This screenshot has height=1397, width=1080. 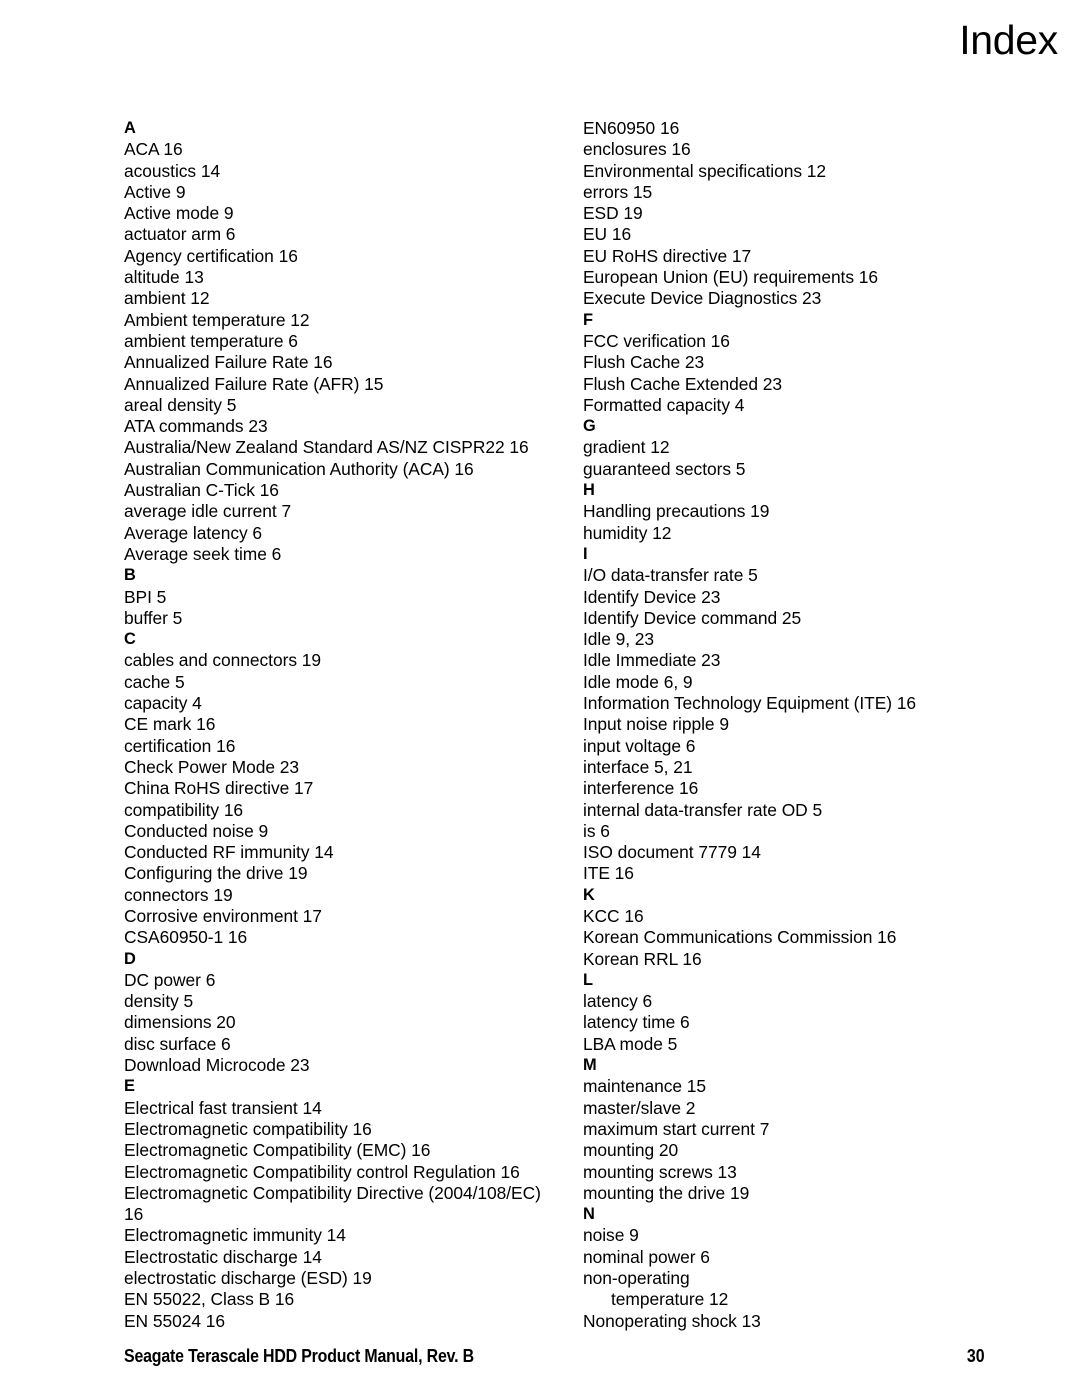 What do you see at coordinates (196, 426) in the screenshot?
I see `index-left-entry: ATA commands 23` at bounding box center [196, 426].